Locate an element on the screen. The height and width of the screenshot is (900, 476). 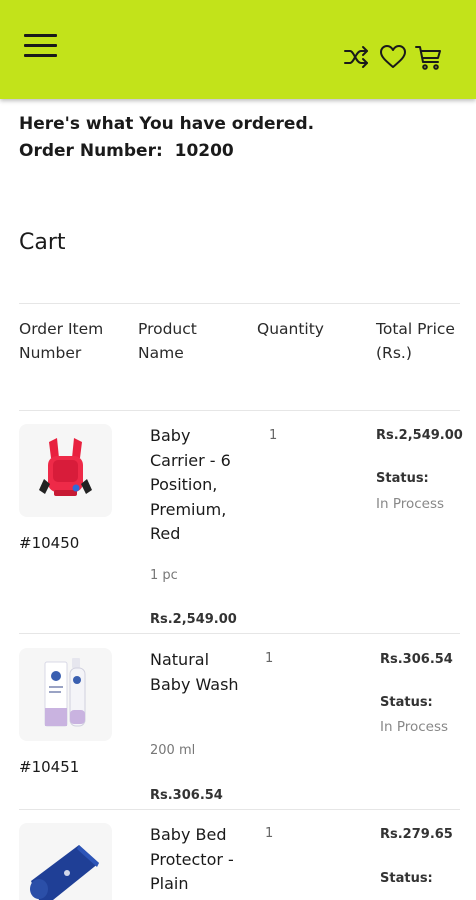
total-price: Rs.306.54 is located at coordinates (416, 659).